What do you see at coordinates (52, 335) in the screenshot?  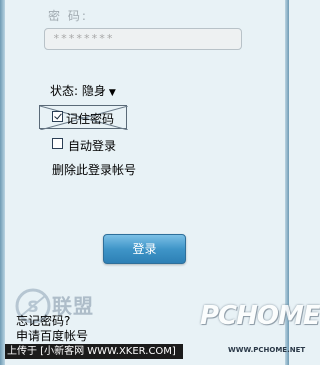 I see `apply-account-link: 申请百度帐号` at bounding box center [52, 335].